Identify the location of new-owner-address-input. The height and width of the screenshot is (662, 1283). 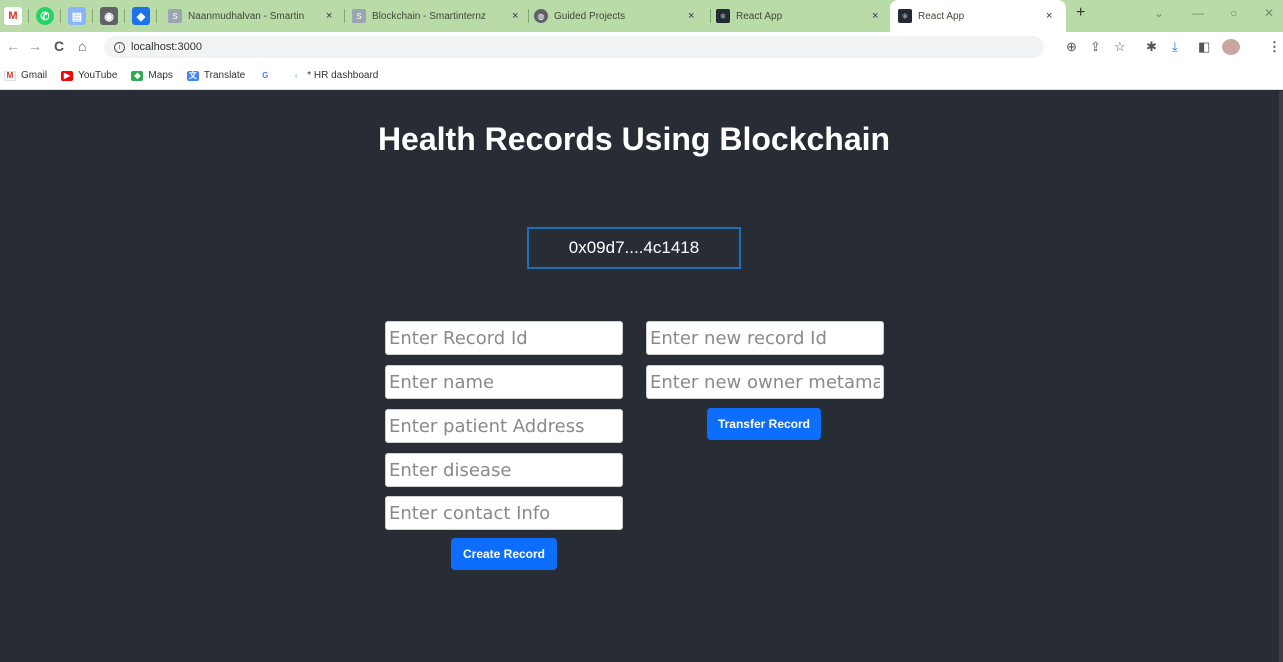
(765, 382).